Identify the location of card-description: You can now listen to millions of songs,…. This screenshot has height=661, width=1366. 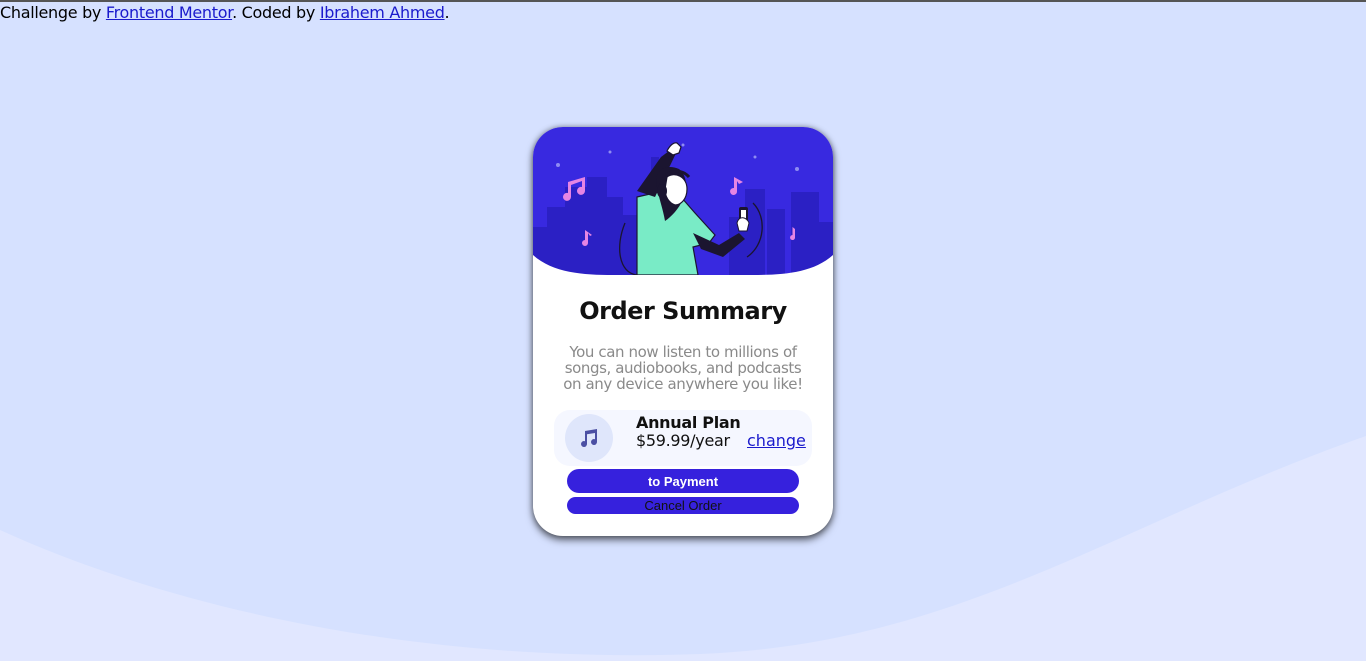
(683, 368).